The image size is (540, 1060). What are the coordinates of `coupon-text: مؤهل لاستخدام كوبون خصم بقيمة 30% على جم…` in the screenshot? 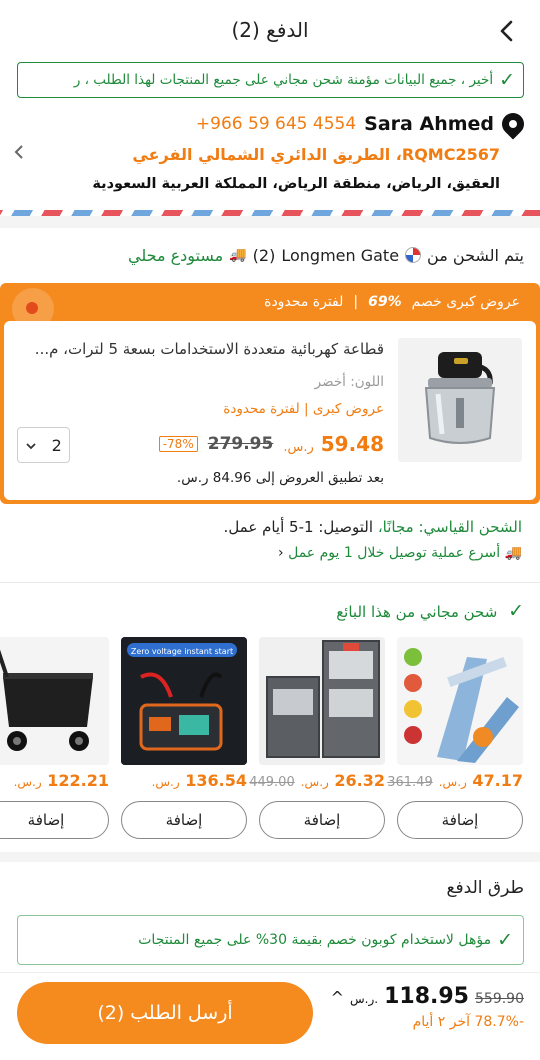 It's located at (315, 940).